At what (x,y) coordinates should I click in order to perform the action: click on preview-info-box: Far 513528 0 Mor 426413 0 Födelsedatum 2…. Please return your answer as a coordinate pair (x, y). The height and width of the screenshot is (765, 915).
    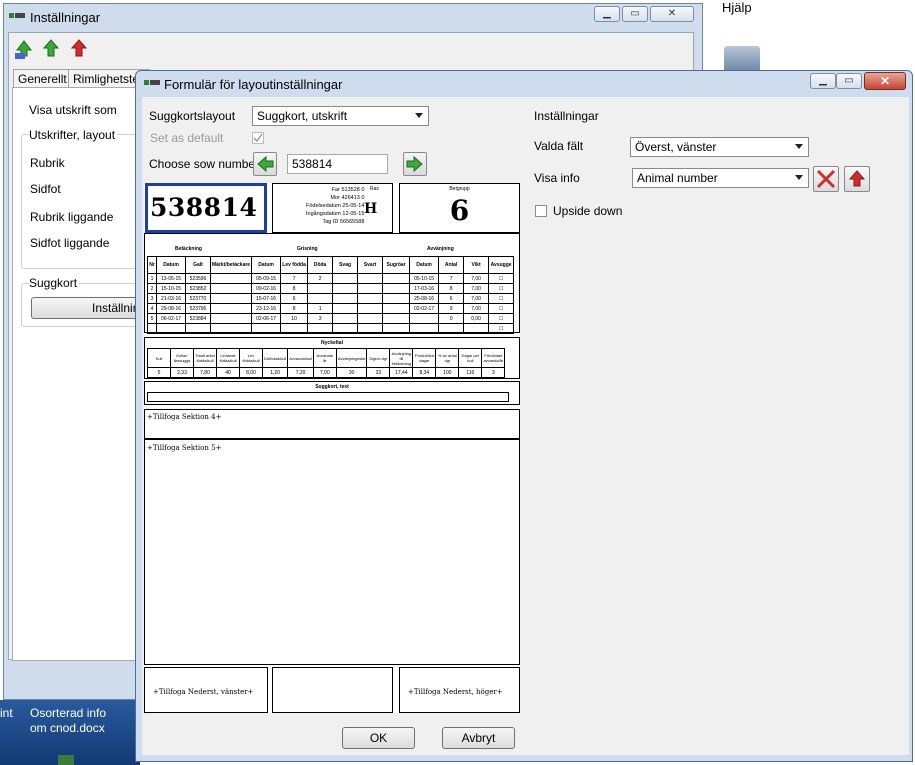
    Looking at the image, I should click on (332, 208).